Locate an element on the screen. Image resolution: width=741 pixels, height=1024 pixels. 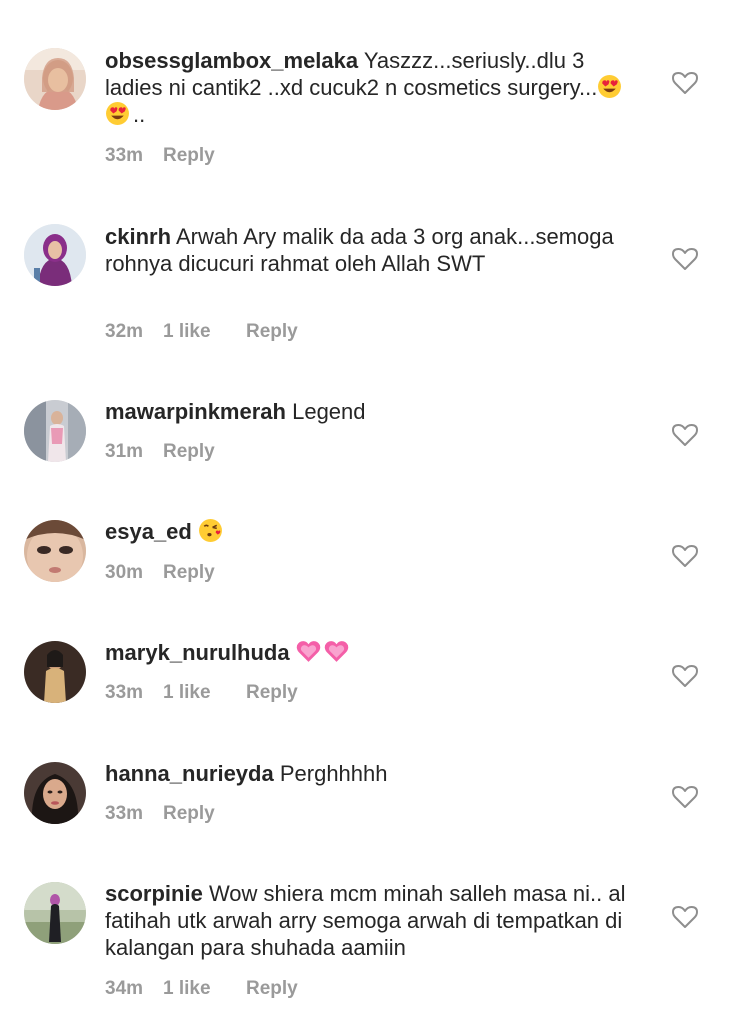
comment-username: maryk_nurulhuda is located at coordinates (197, 652).